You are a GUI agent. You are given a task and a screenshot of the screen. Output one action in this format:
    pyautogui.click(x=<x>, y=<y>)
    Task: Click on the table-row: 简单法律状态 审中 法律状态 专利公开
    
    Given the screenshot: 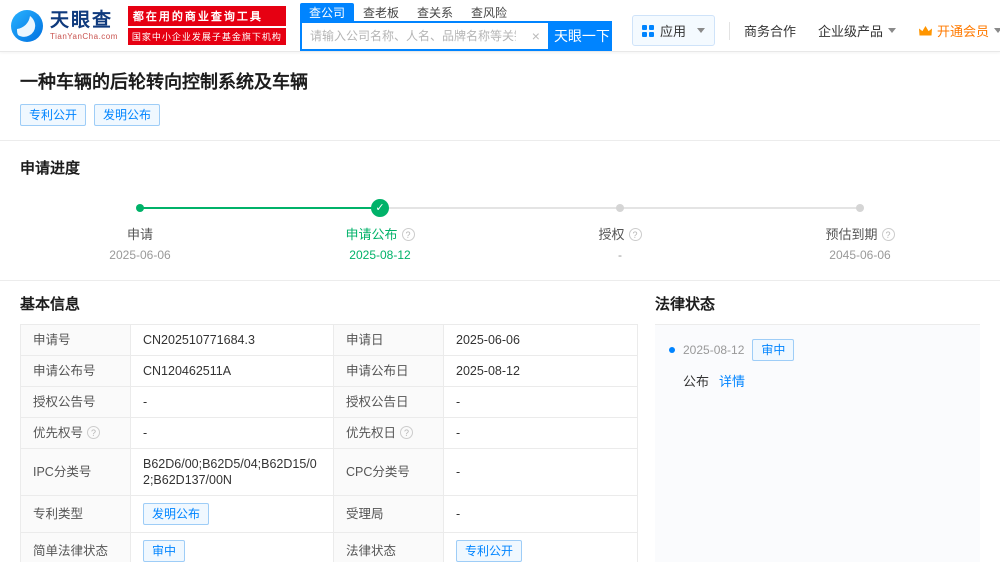 What is the action you would take?
    pyautogui.click(x=329, y=547)
    